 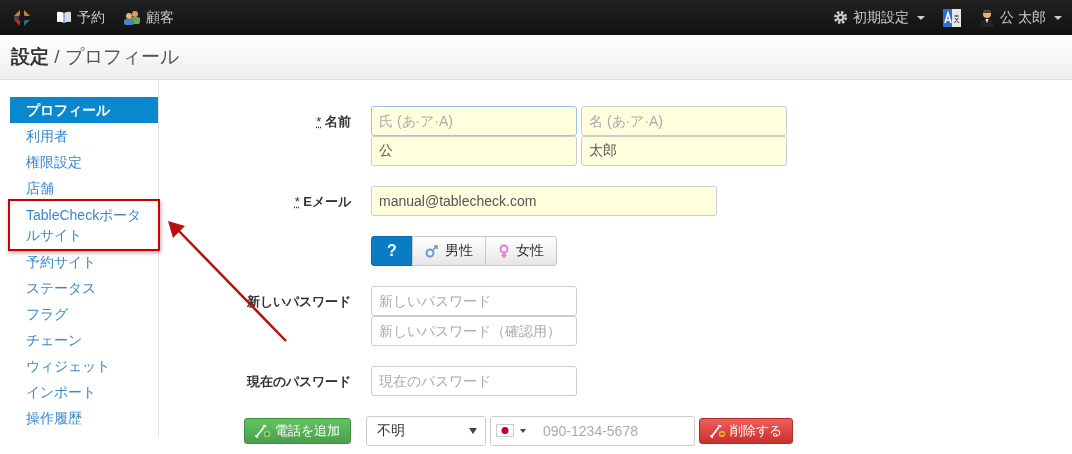 I want to click on user-avatar-icon, so click(x=987, y=17).